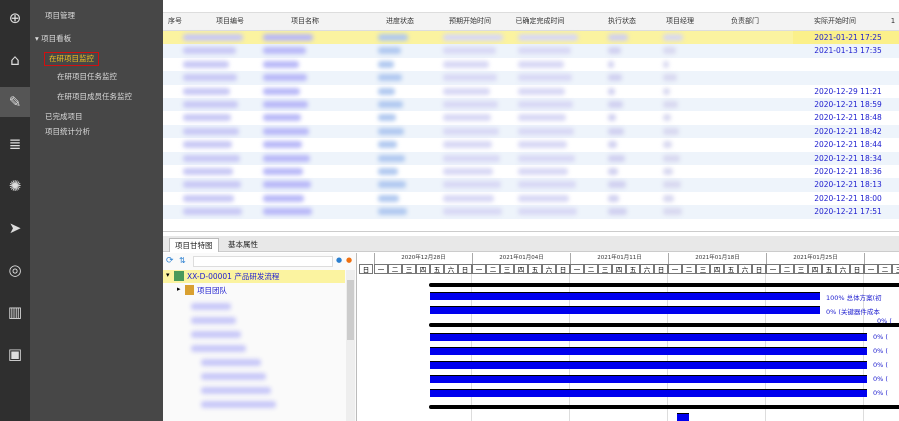 This screenshot has height=421, width=899. Describe the element at coordinates (350, 345) in the screenshot. I see `tree-scrollbar` at that location.